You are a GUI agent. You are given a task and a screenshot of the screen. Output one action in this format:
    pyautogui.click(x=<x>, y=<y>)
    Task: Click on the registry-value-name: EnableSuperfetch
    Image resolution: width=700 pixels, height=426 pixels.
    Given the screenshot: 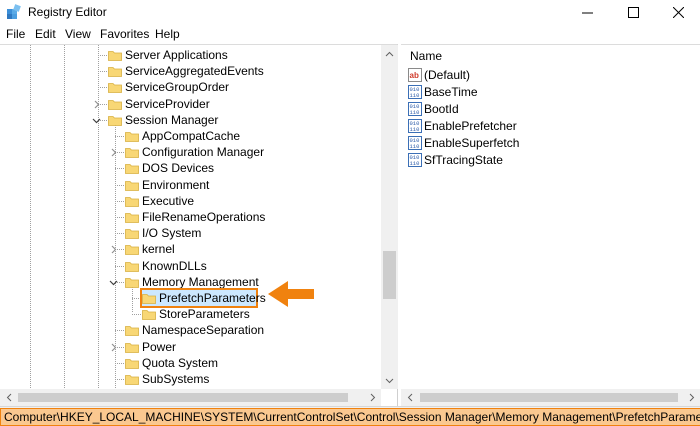 What is the action you would take?
    pyautogui.click(x=472, y=143)
    